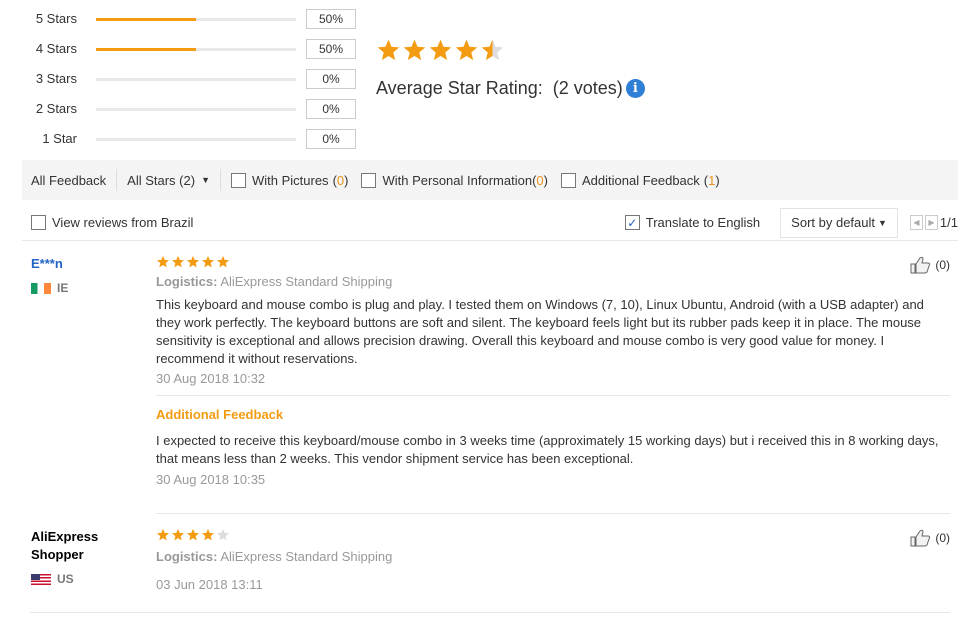 This screenshot has width=980, height=625. What do you see at coordinates (459, 88) in the screenshot?
I see `average-rating-label: Average Star Rating:` at bounding box center [459, 88].